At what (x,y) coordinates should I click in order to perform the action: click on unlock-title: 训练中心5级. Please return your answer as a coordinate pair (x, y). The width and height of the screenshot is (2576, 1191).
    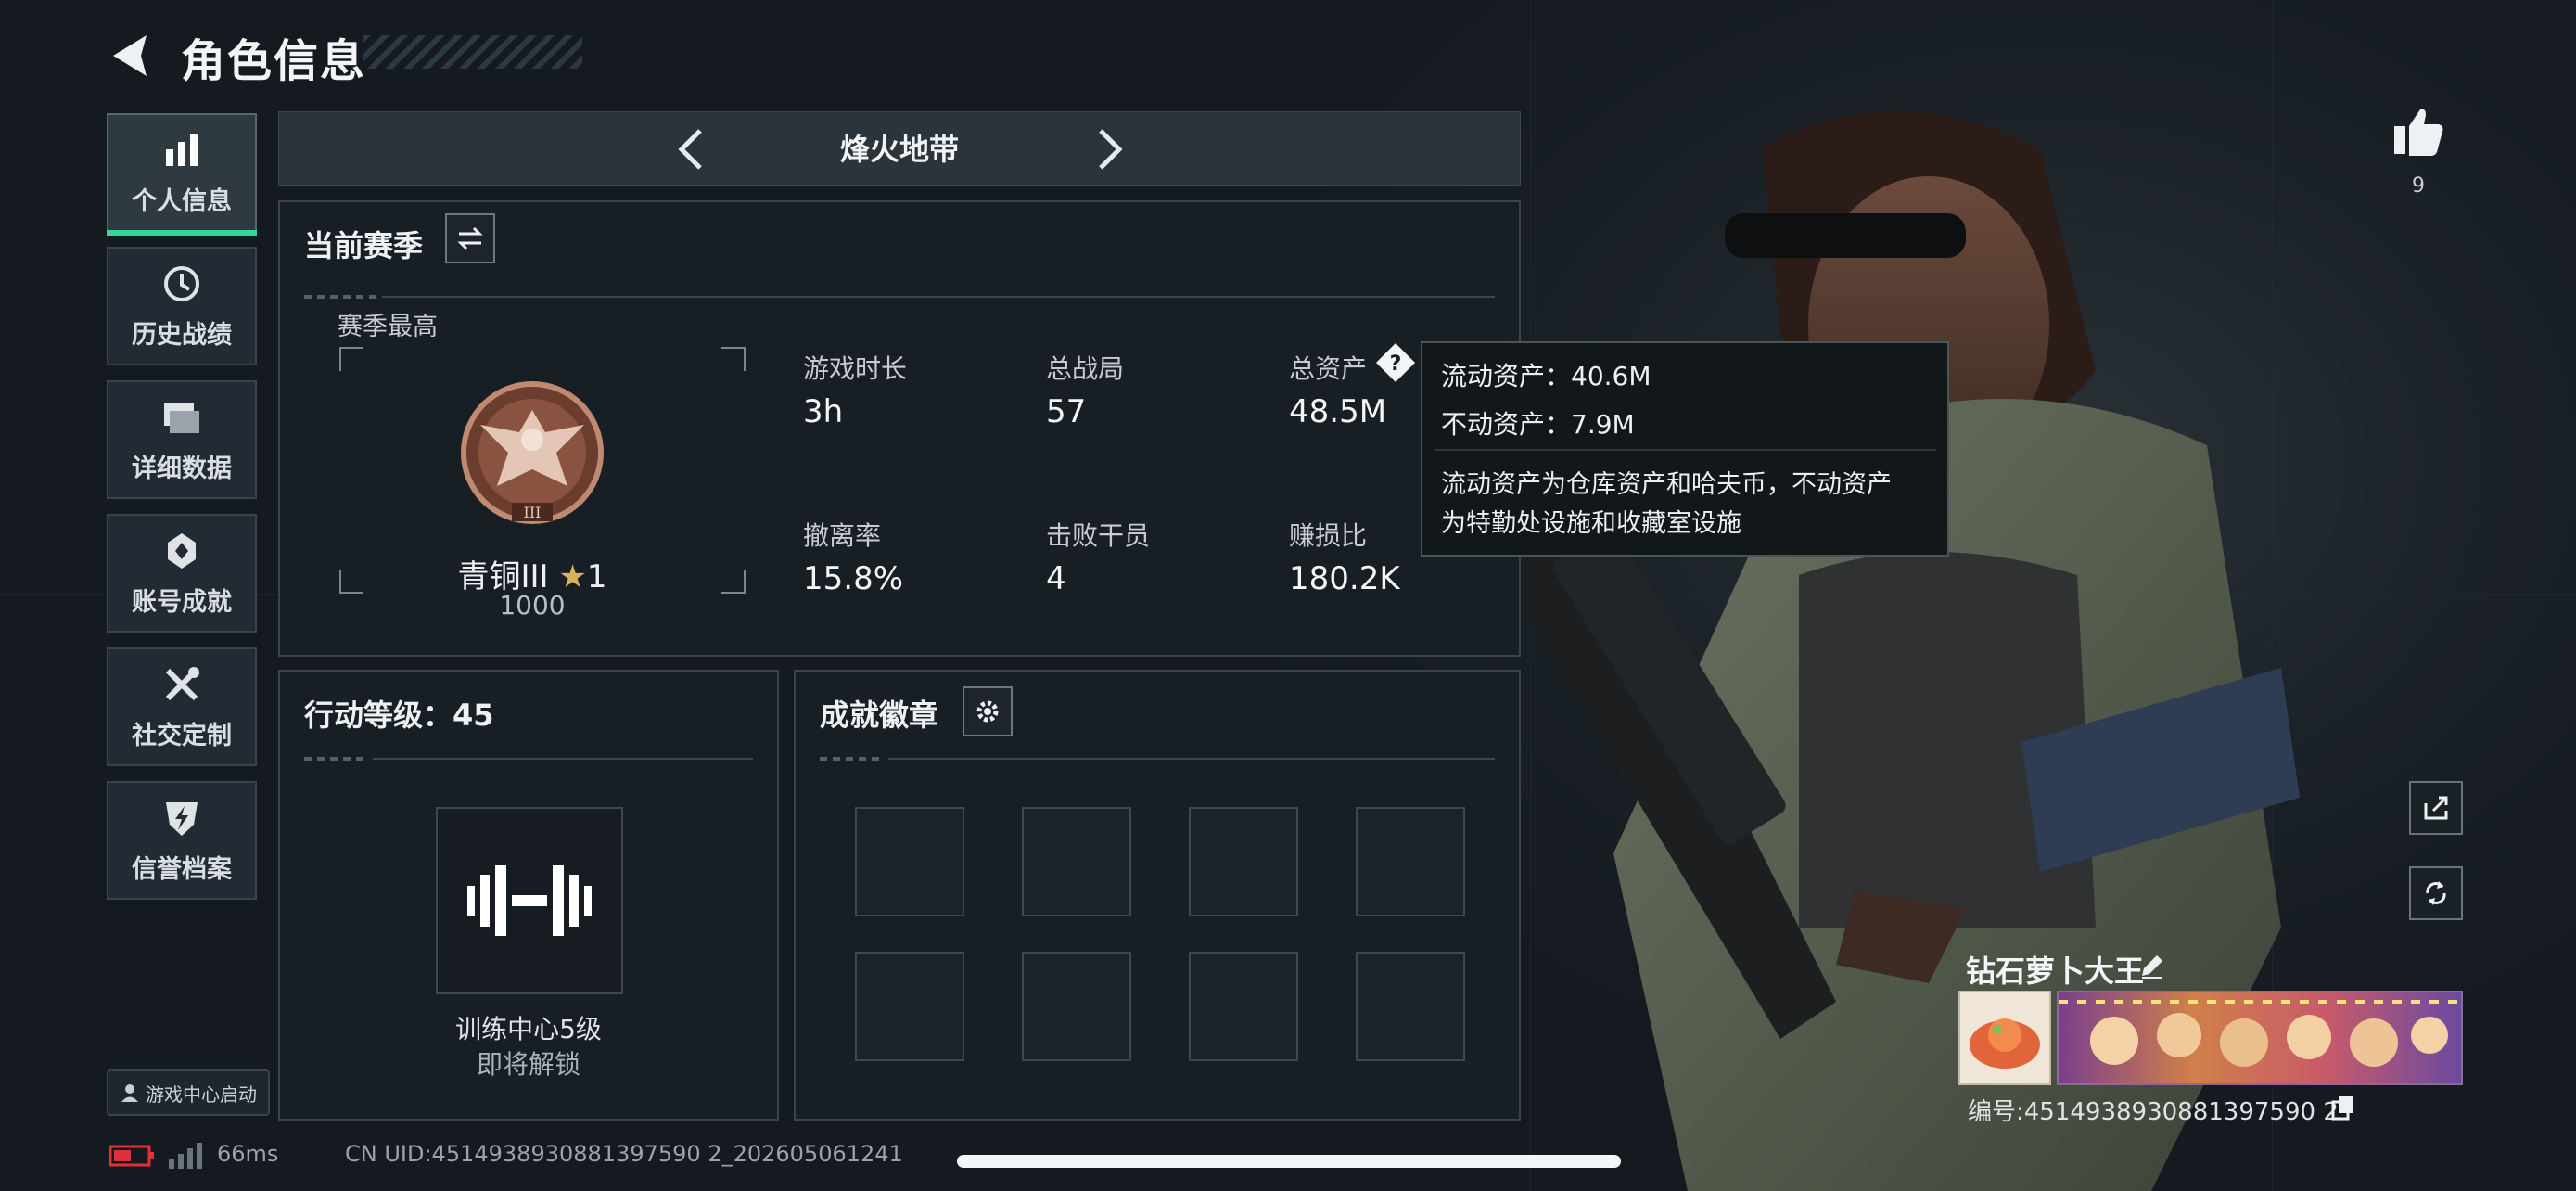
    Looking at the image, I should click on (528, 1029).